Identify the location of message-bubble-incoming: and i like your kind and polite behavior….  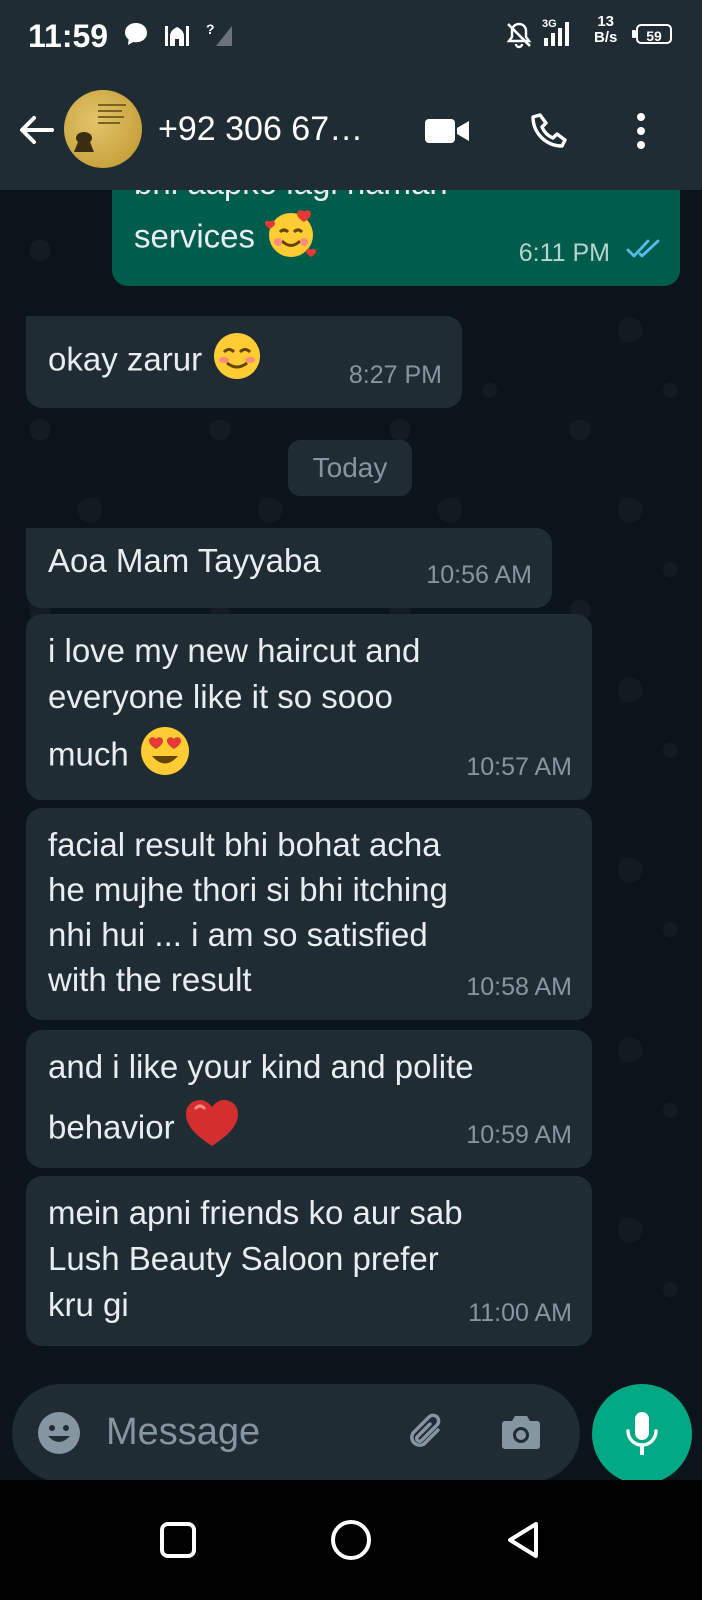
(309, 1099).